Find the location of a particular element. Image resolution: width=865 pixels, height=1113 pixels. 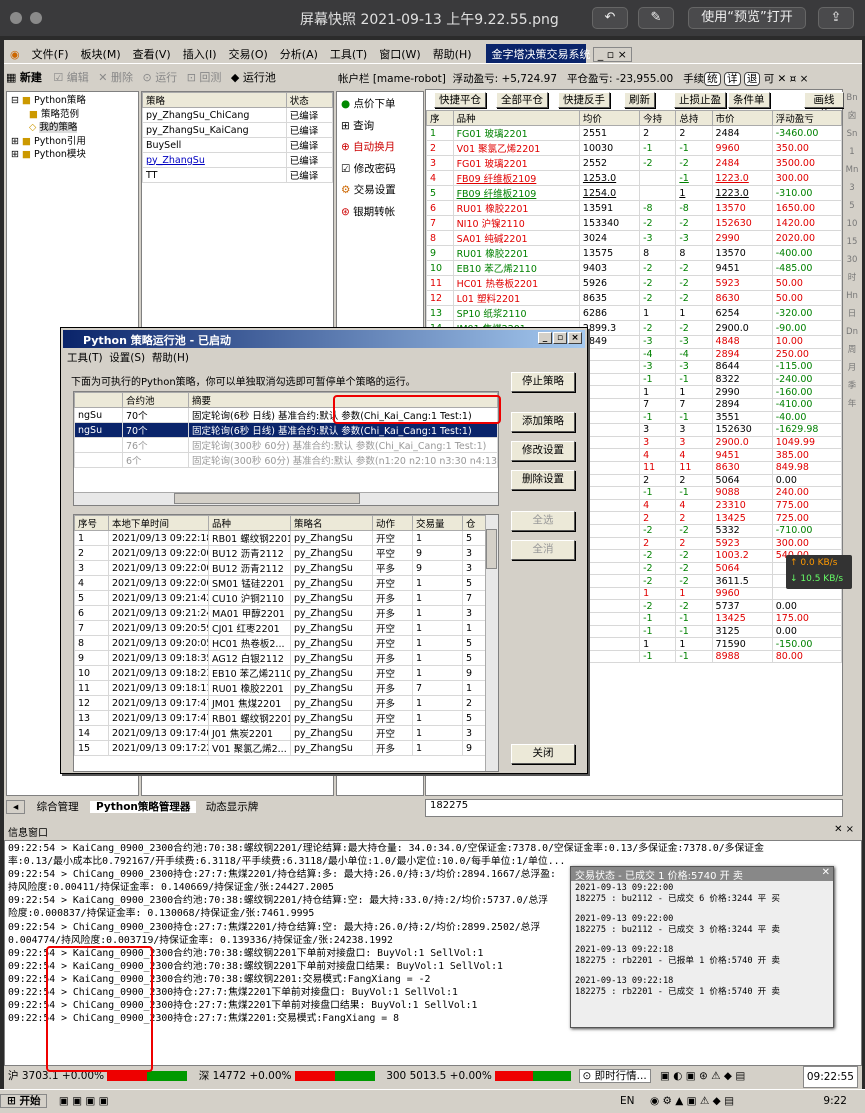

mdi-buttons: _ ▫ × is located at coordinates (612, 54).